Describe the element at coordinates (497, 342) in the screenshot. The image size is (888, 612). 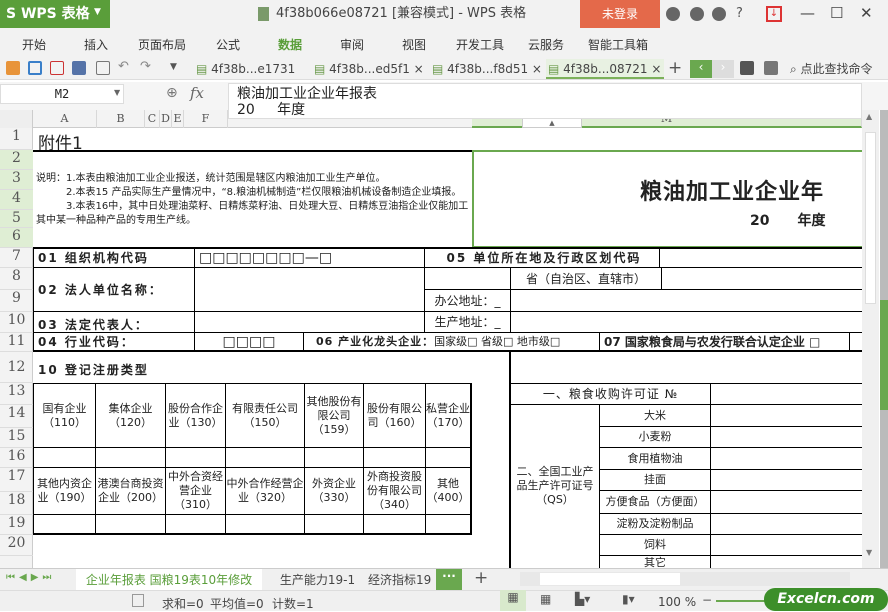
I see `field-06-levels: 国家级□ 省级□ 地市级□` at that location.